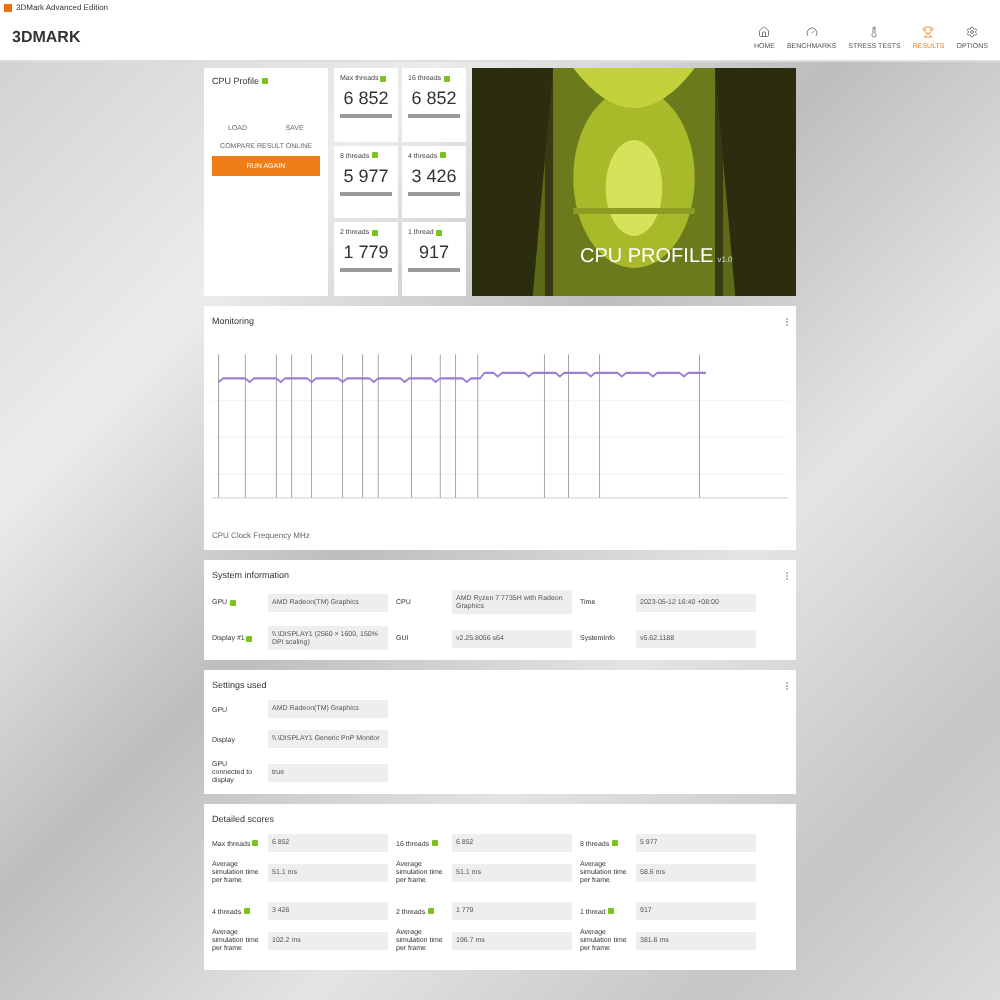  Describe the element at coordinates (366, 252) in the screenshot. I see `score-value: 1 779` at that location.